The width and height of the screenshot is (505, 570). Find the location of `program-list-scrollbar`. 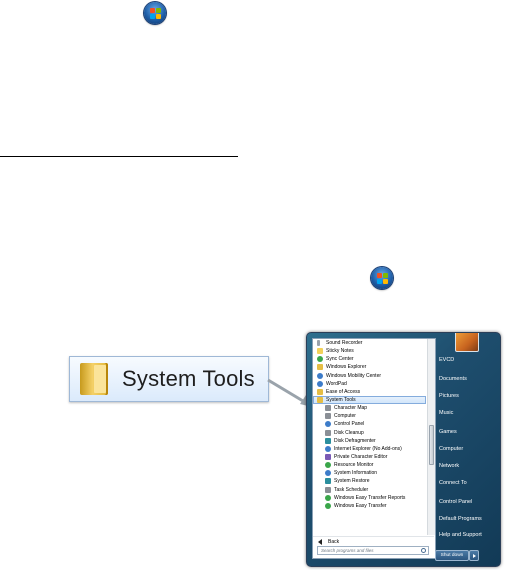

program-list-scrollbar is located at coordinates (431, 437).